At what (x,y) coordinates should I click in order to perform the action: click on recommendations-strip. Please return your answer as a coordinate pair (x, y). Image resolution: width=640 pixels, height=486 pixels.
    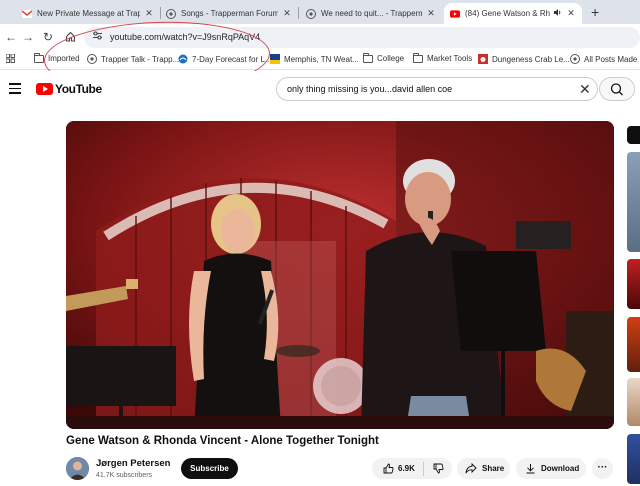
    Looking at the image, I should click on (633, 303).